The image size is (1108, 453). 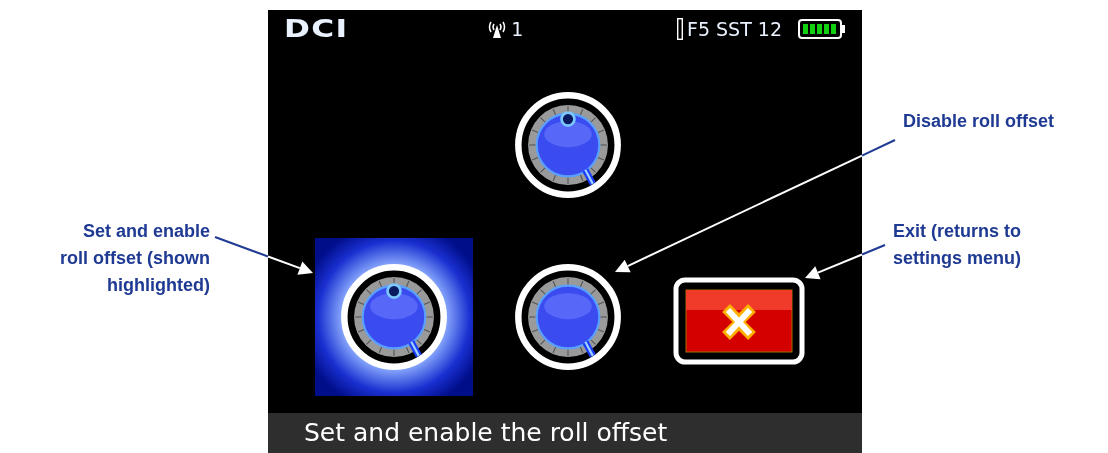 What do you see at coordinates (734, 29) in the screenshot?
I see `status-readout: F5 SST 12` at bounding box center [734, 29].